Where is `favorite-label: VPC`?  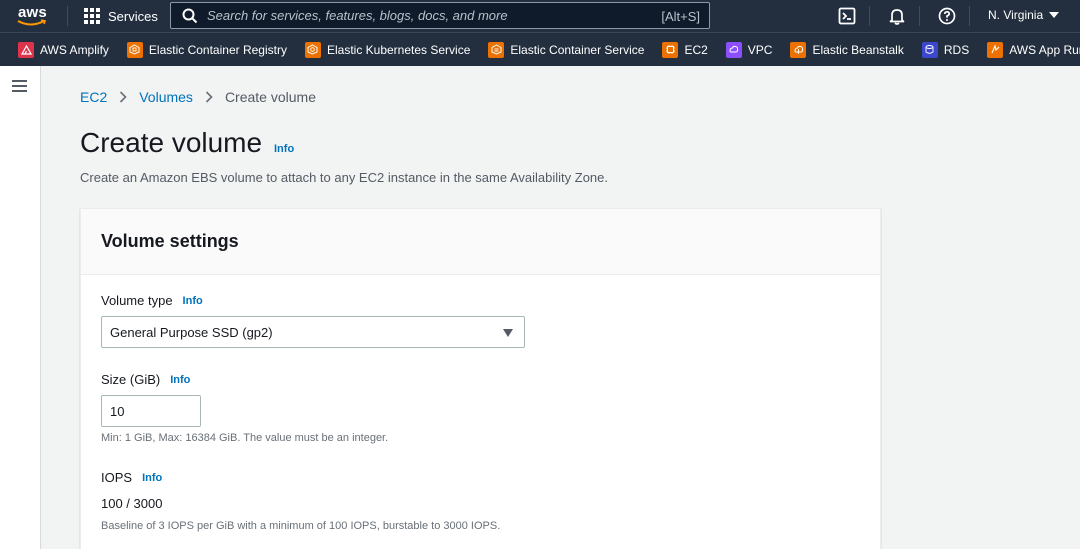
favorite-label: VPC is located at coordinates (760, 49).